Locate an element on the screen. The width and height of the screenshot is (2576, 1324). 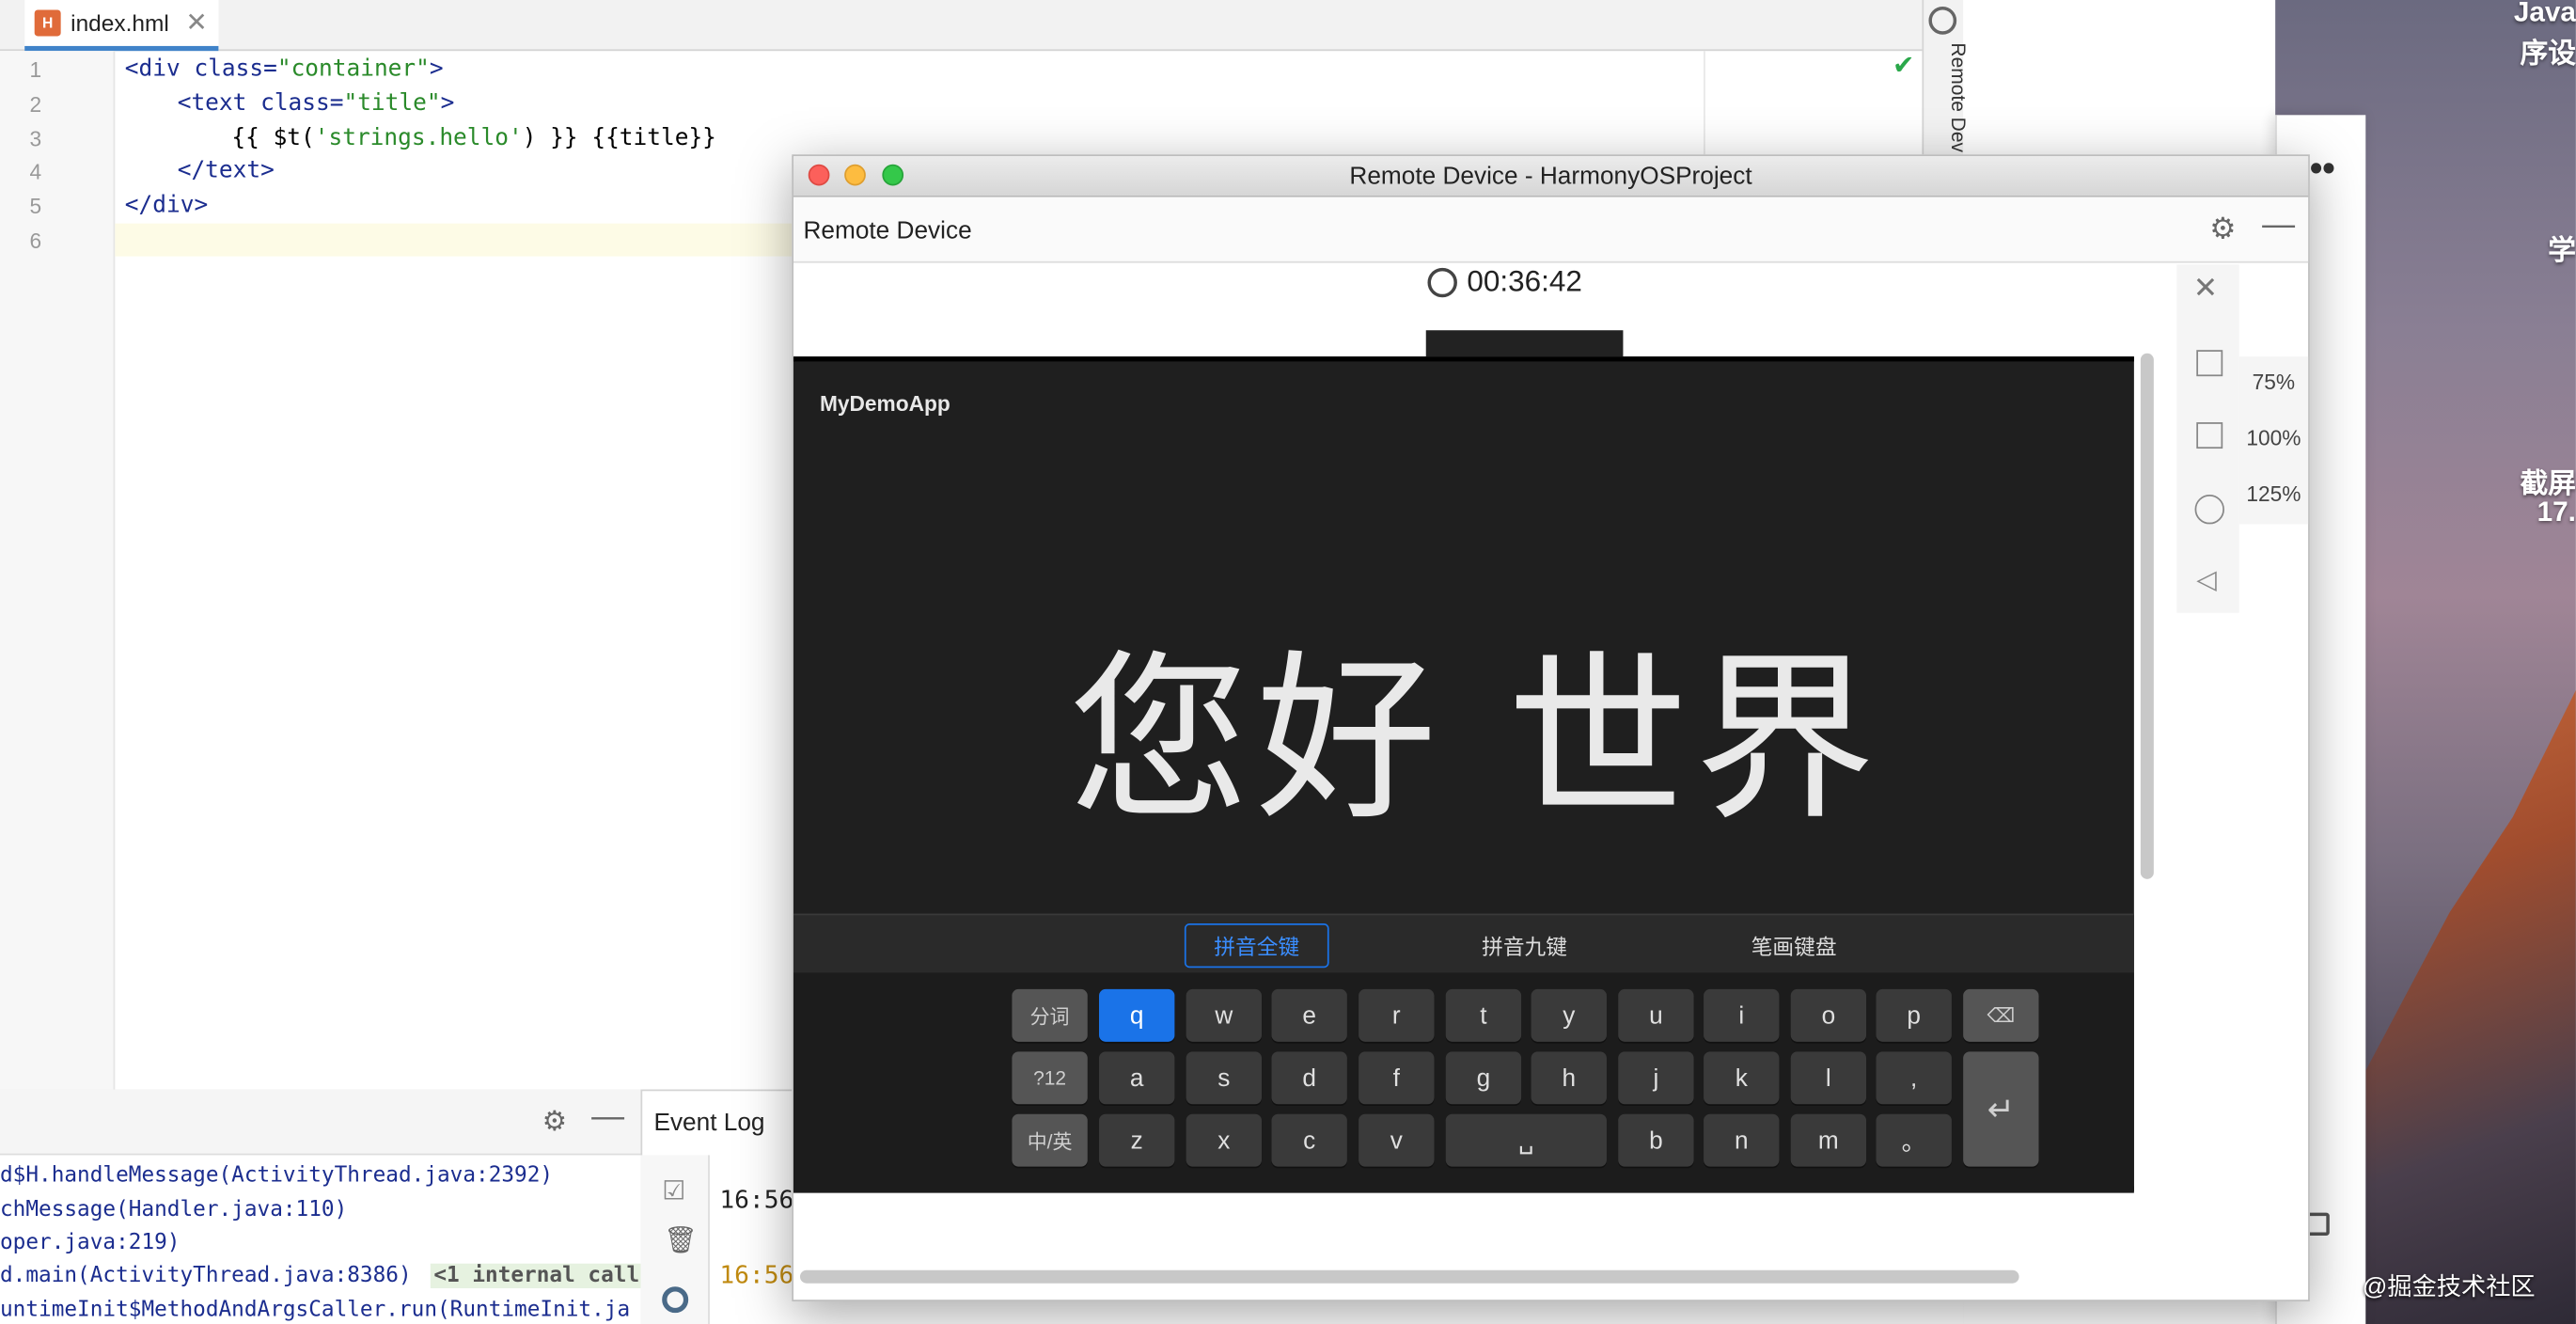
session-timer: 00:36:42 is located at coordinates (1505, 281).